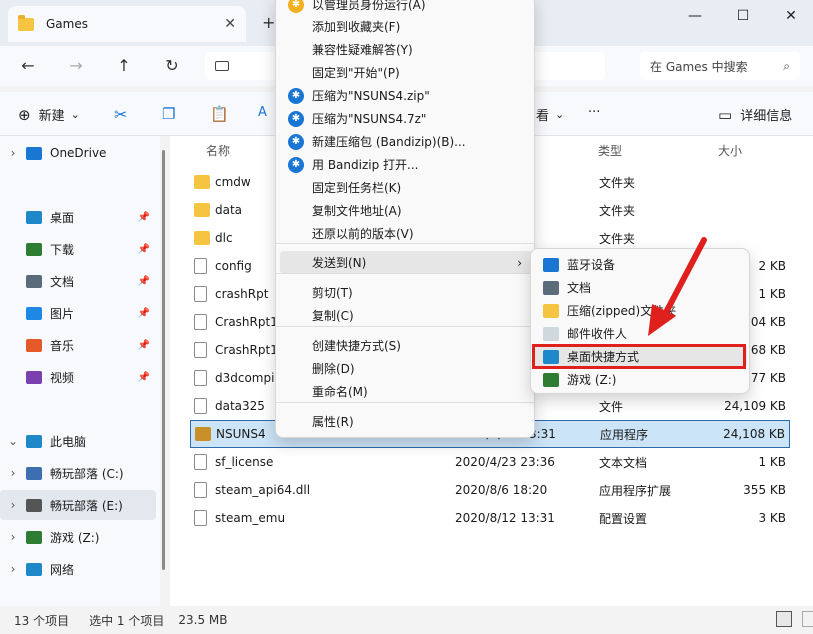 The image size is (813, 634). Describe the element at coordinates (611, 406) in the screenshot. I see `file-type: 文件` at that location.